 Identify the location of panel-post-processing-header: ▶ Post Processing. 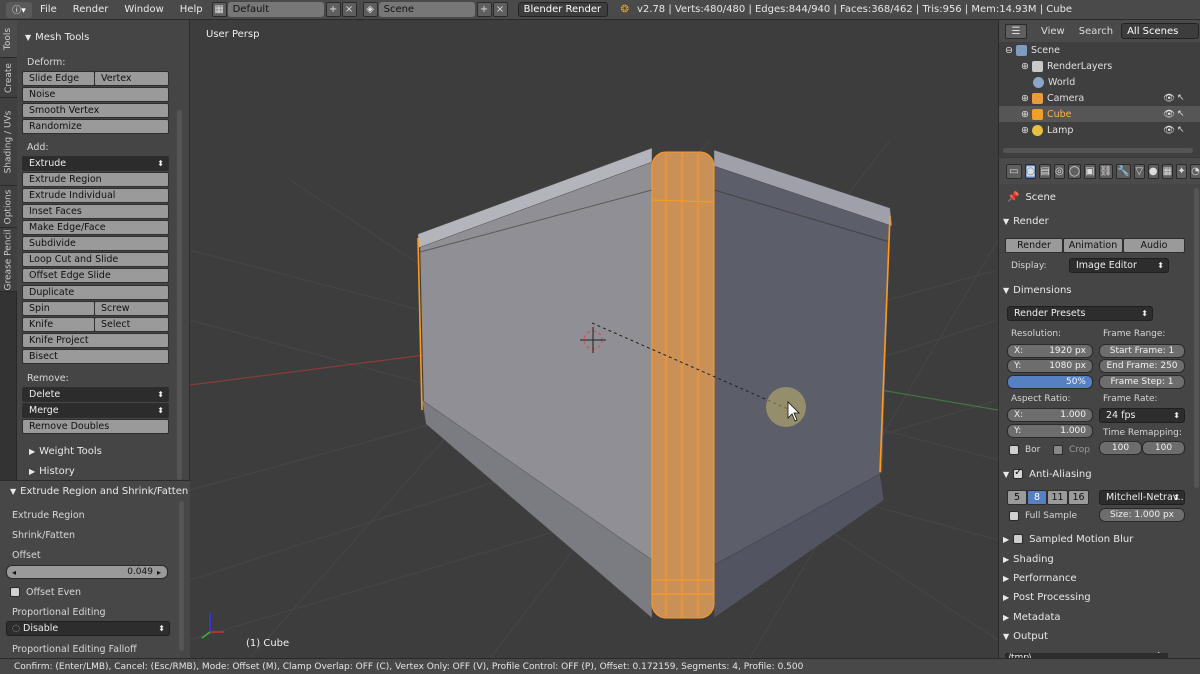
(1098, 597).